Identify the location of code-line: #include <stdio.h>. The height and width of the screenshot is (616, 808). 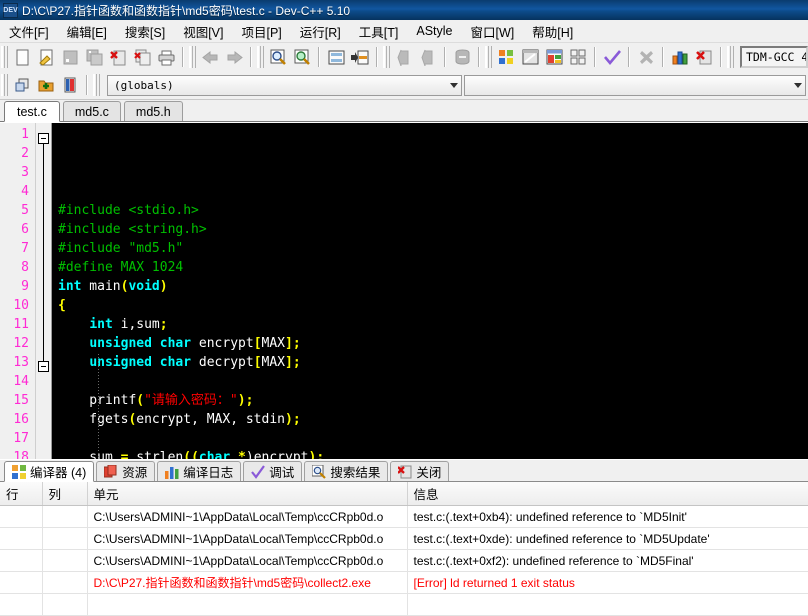
(433, 210).